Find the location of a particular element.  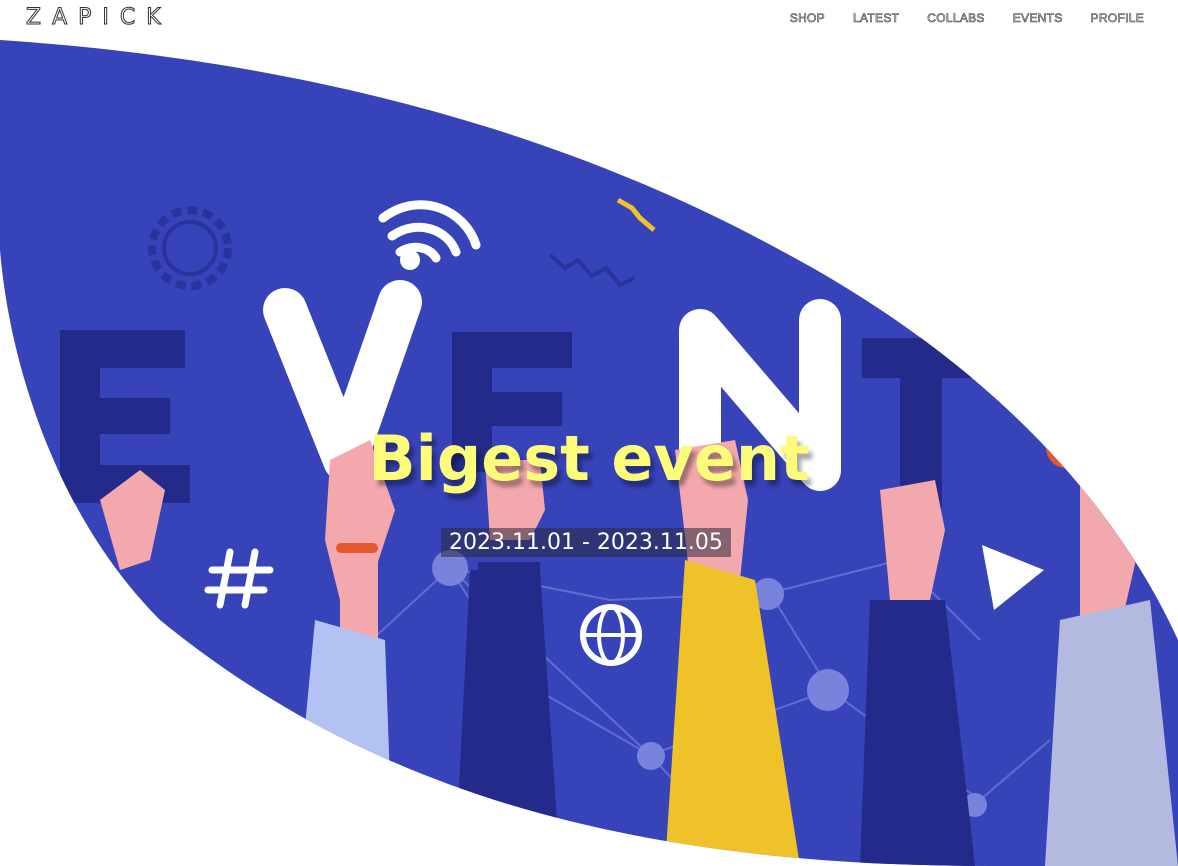

nav-link-events: EVENTS is located at coordinates (1037, 18).